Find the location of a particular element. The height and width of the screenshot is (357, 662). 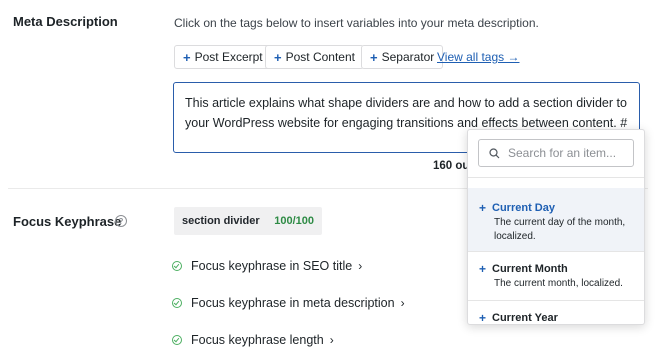

item-title: Current Year is located at coordinates (525, 318).